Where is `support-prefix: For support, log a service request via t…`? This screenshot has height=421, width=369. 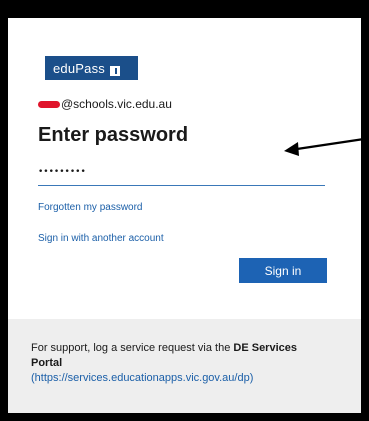 support-prefix: For support, log a service request via t… is located at coordinates (132, 348).